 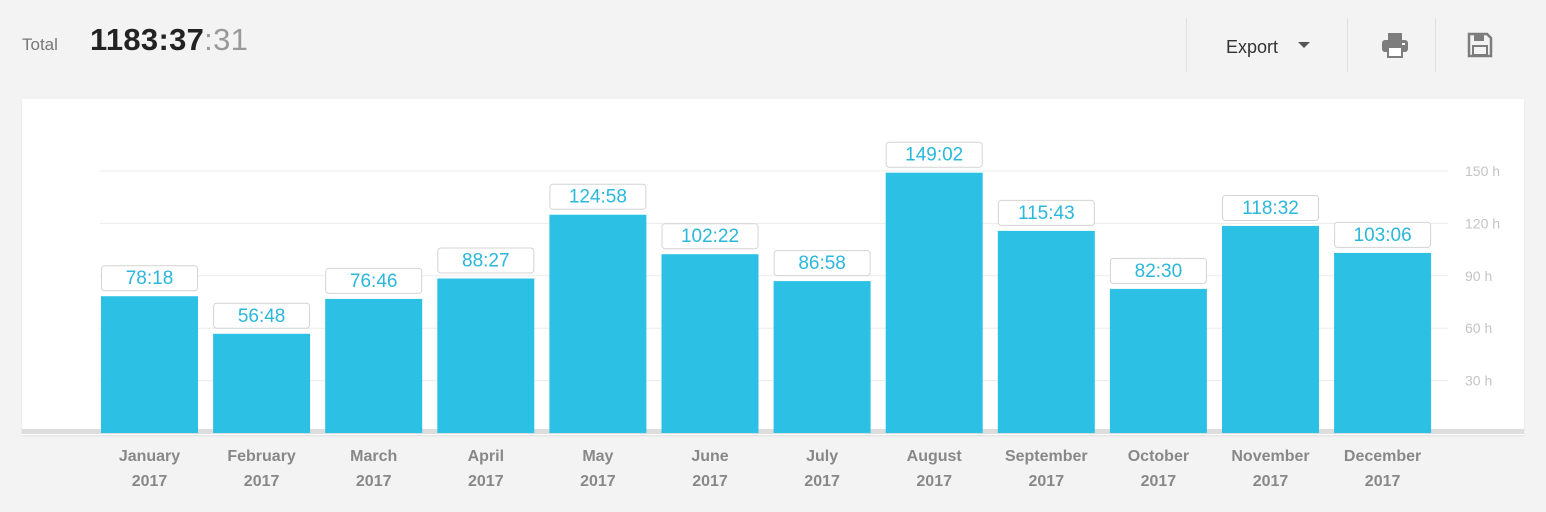 I want to click on y-tick-label: 90 h, so click(x=1478, y=276).